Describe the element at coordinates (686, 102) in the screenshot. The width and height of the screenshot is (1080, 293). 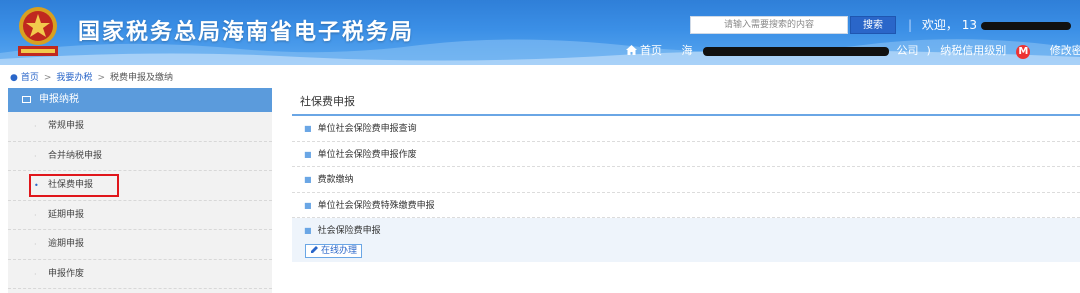
I see `page-title: 社保费申报` at that location.